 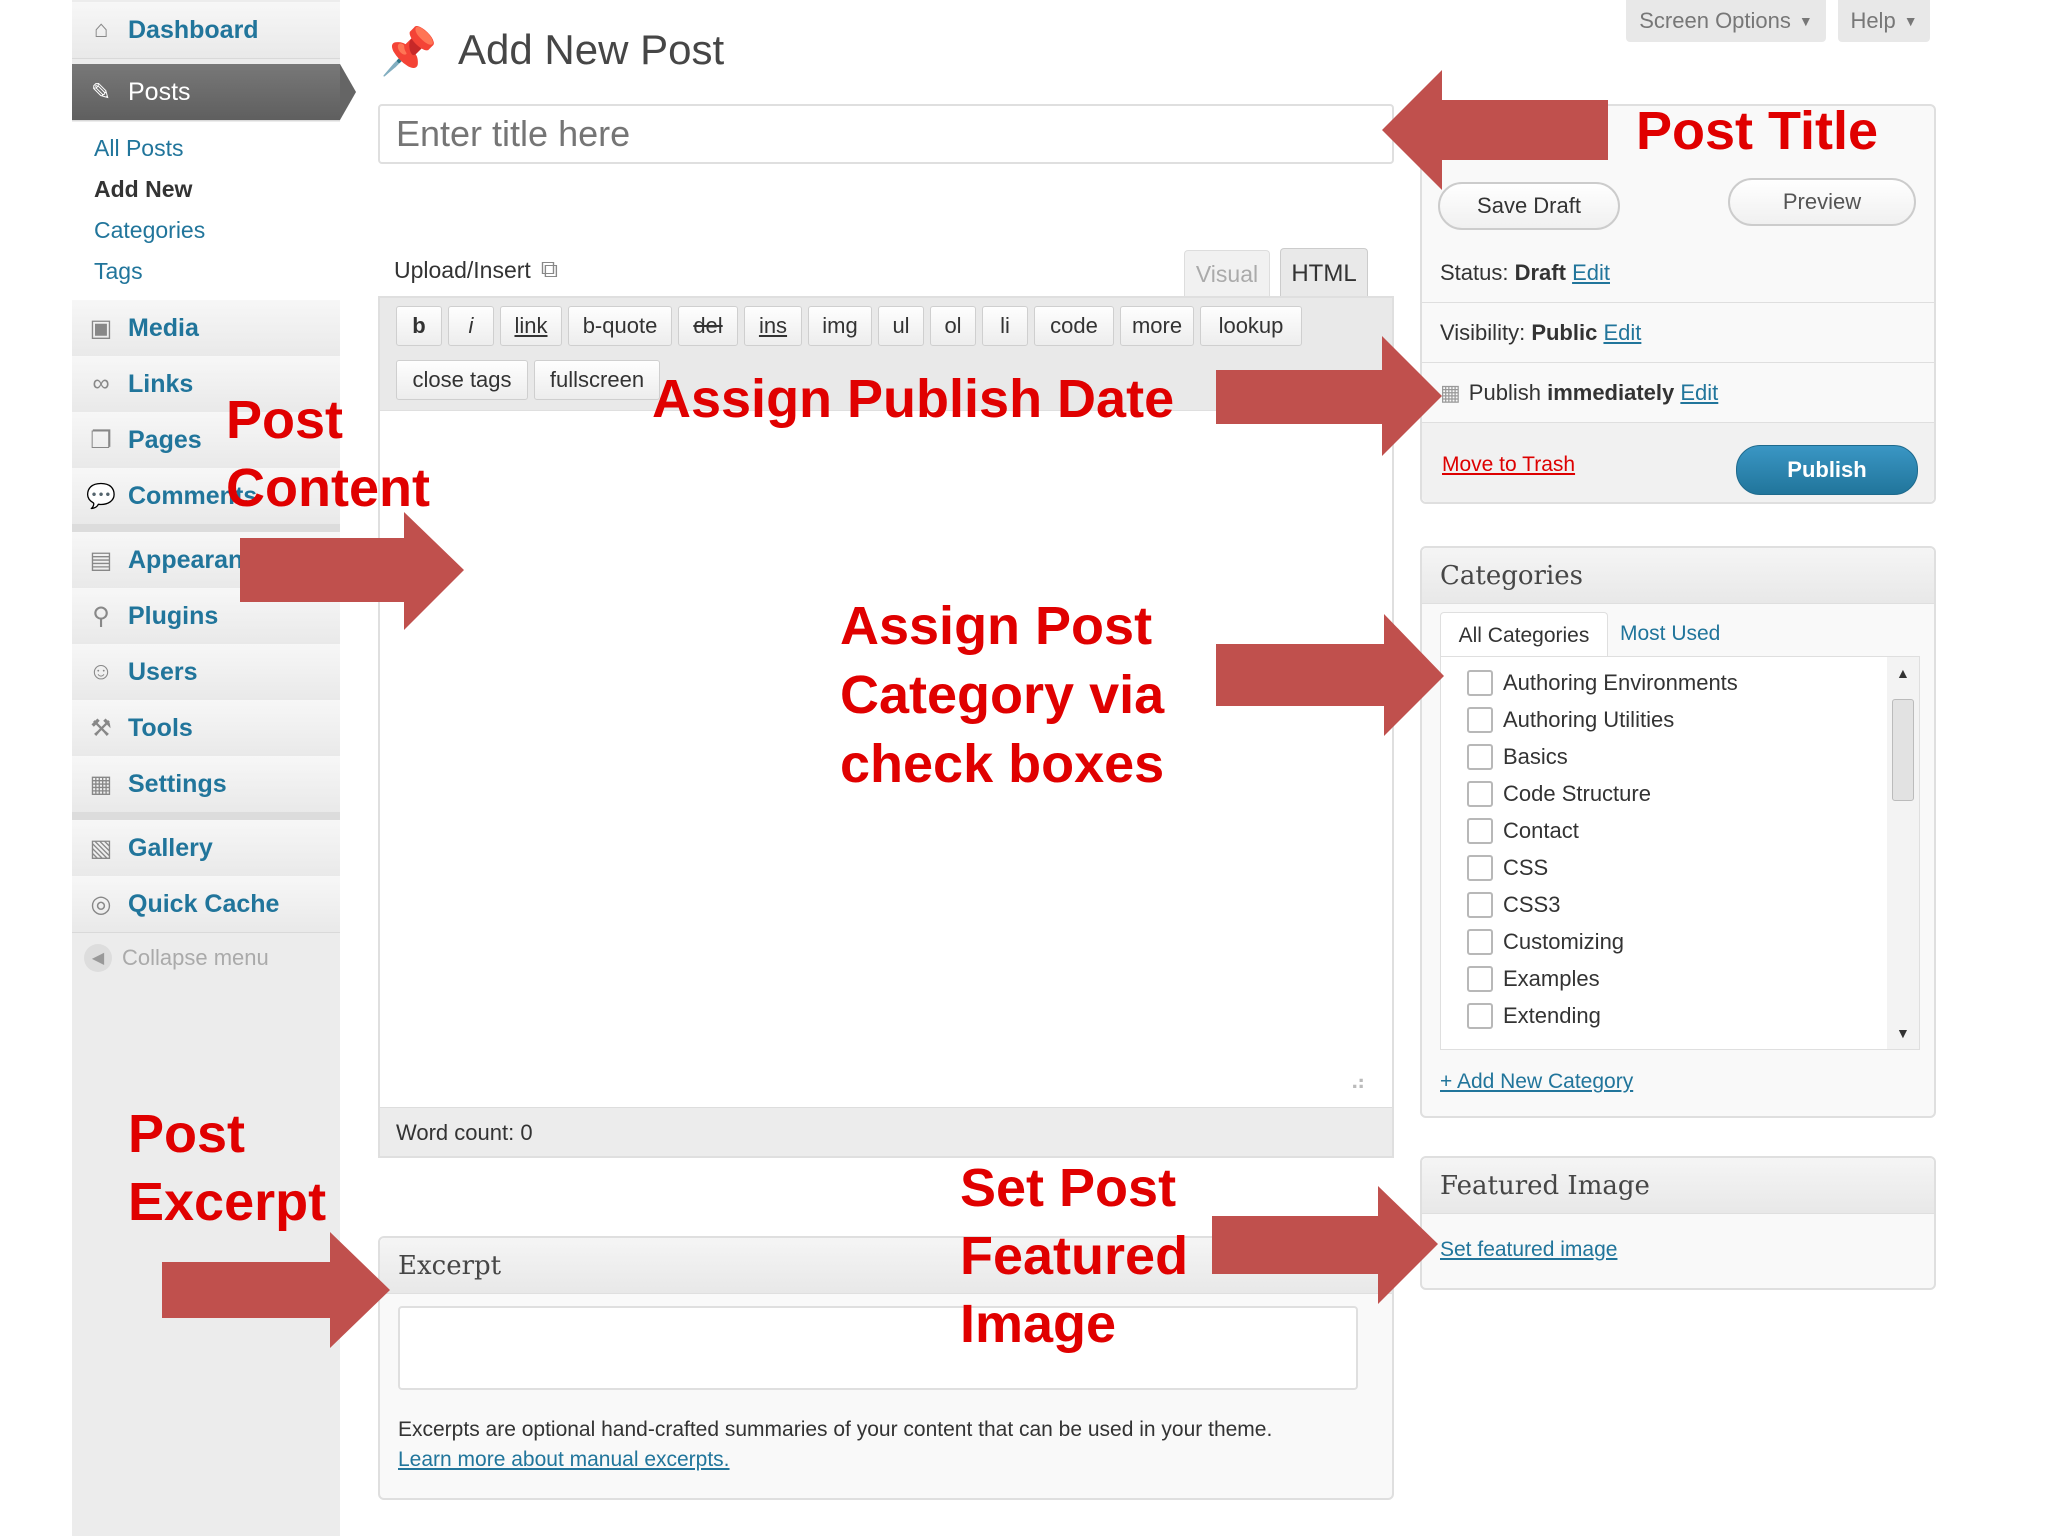 I want to click on category-scrollbar: ▲ ▼, so click(x=1903, y=853).